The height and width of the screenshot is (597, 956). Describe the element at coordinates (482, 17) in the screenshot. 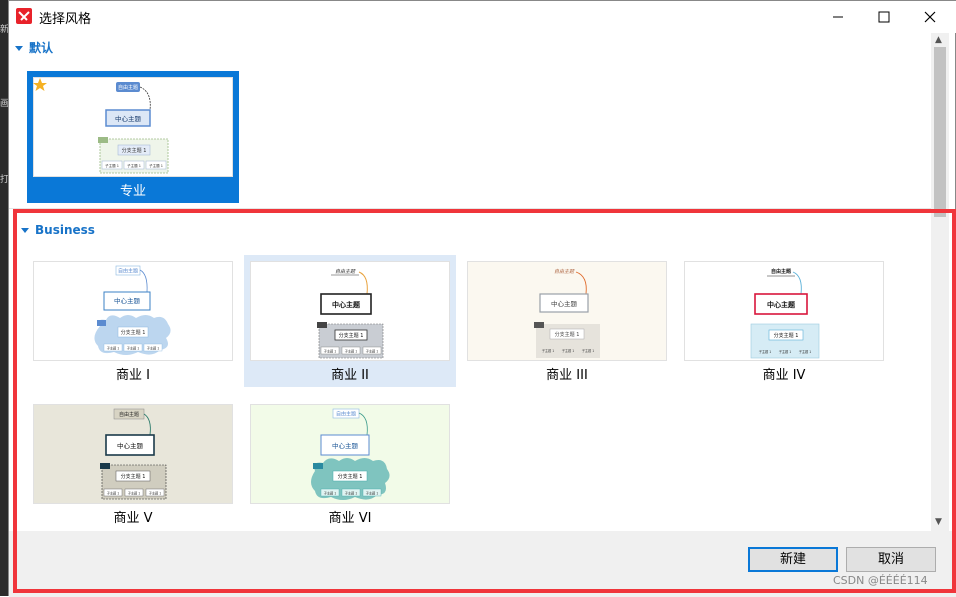

I see `title-bar: 选择风格` at that location.